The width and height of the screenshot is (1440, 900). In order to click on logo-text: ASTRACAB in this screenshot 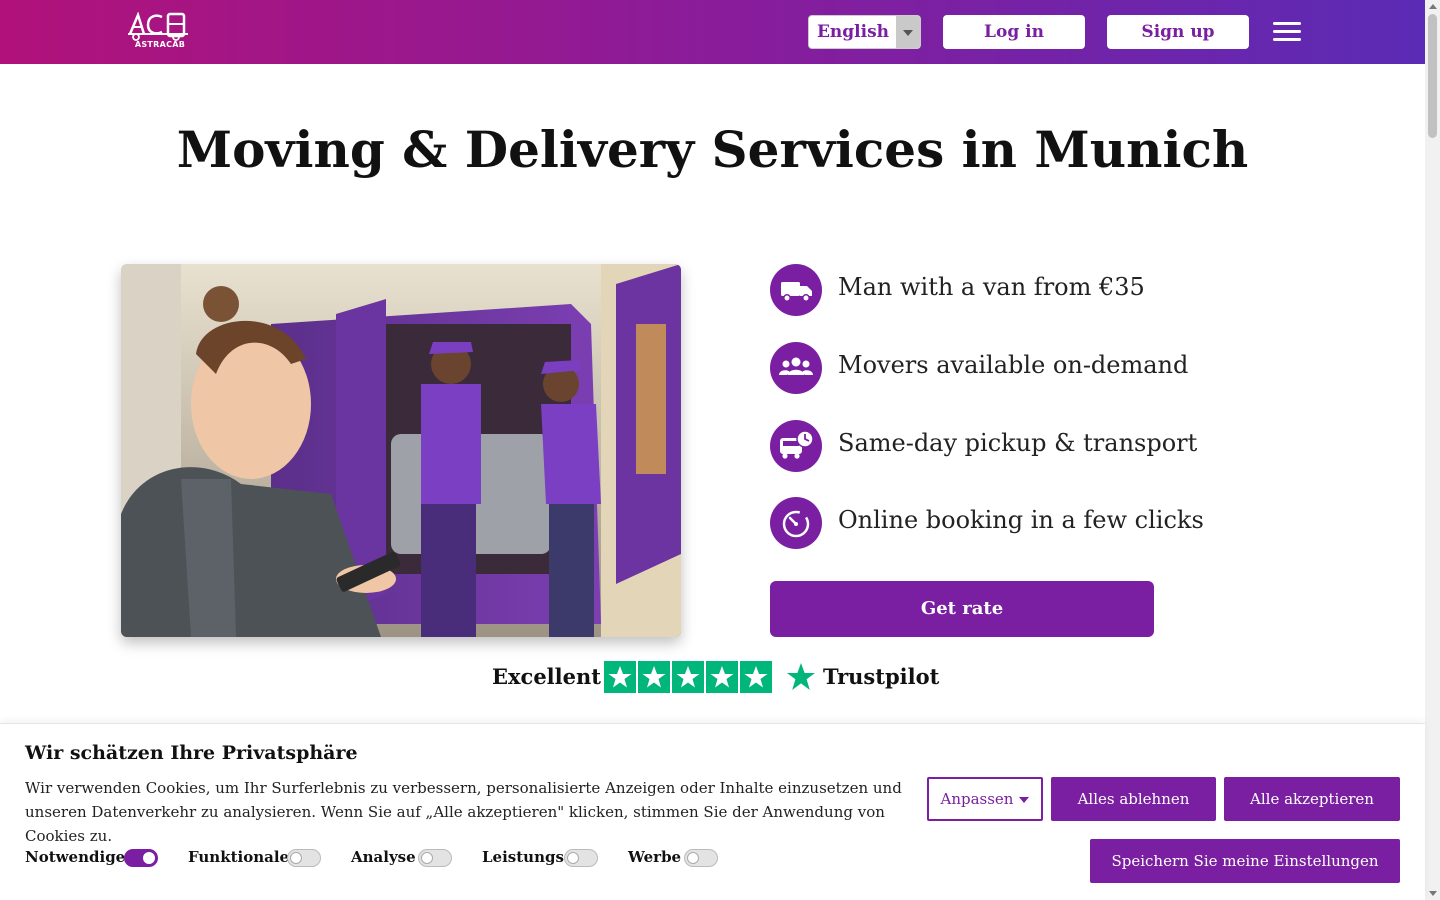, I will do `click(160, 44)`.